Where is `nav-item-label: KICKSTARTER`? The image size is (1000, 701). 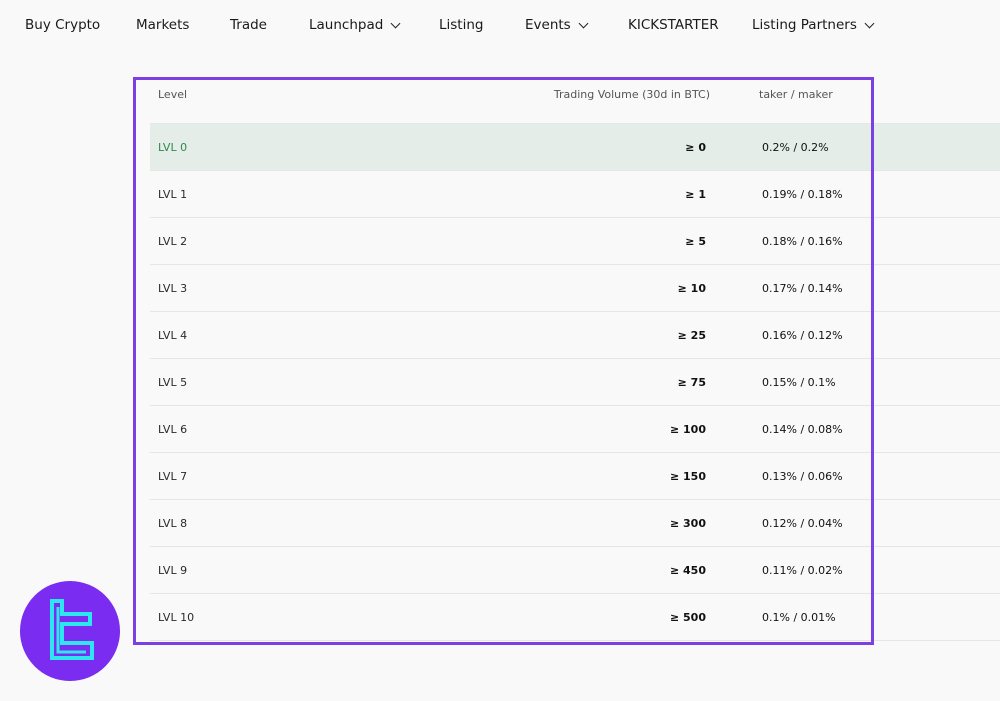 nav-item-label: KICKSTARTER is located at coordinates (673, 25).